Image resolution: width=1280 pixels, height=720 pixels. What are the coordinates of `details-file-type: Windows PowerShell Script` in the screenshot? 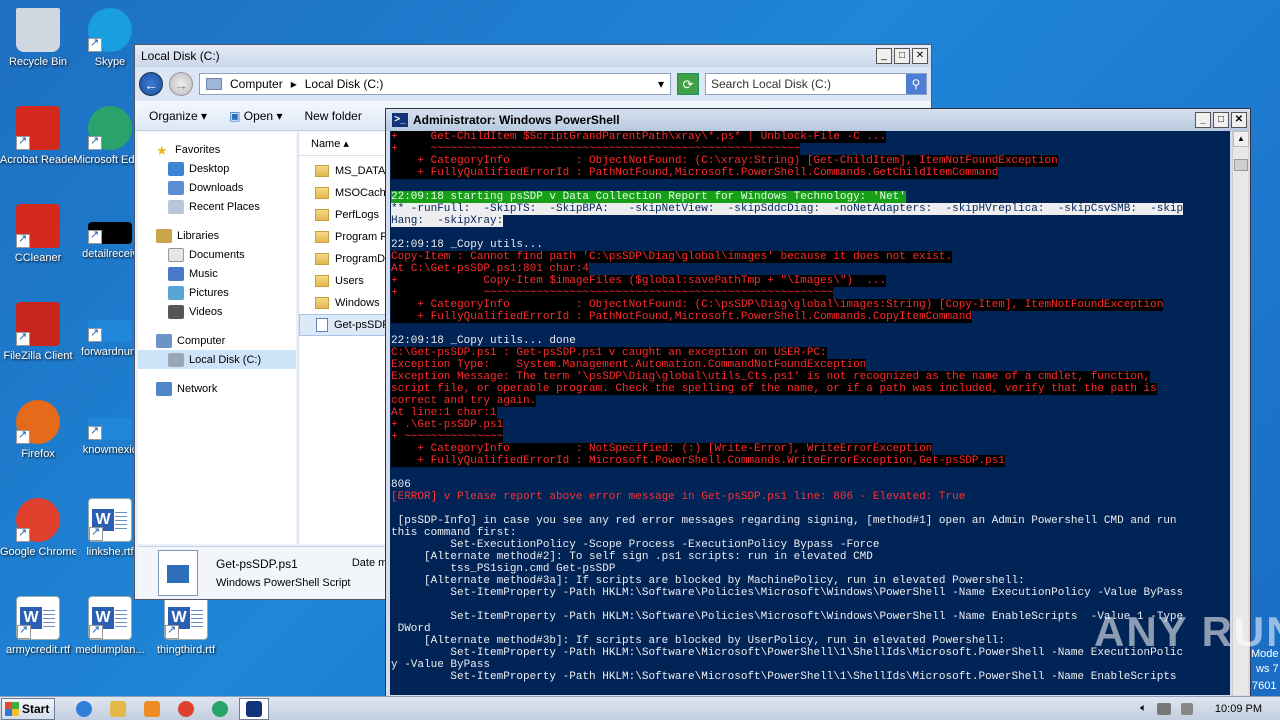 It's located at (283, 582).